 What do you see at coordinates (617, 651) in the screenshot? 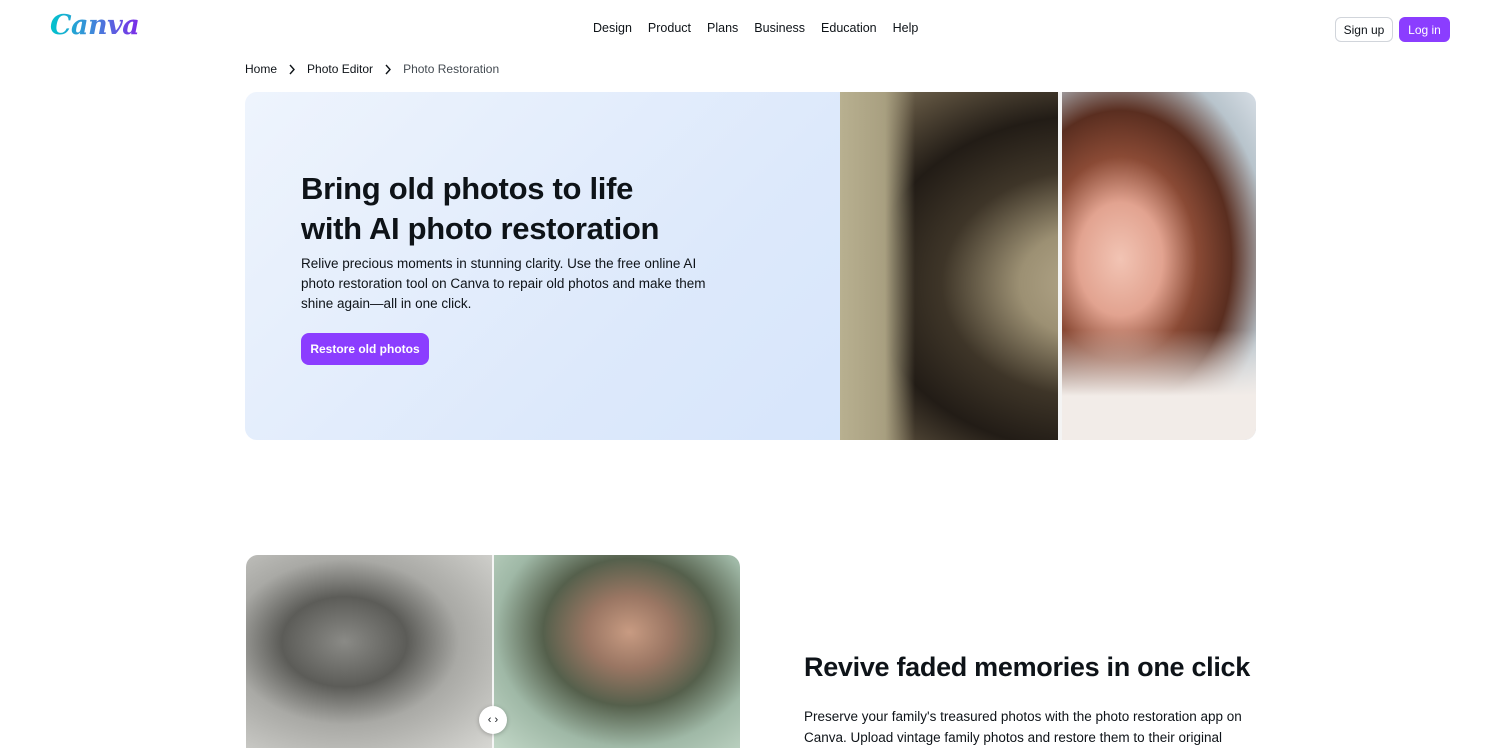
I see `comparison-image-after` at bounding box center [617, 651].